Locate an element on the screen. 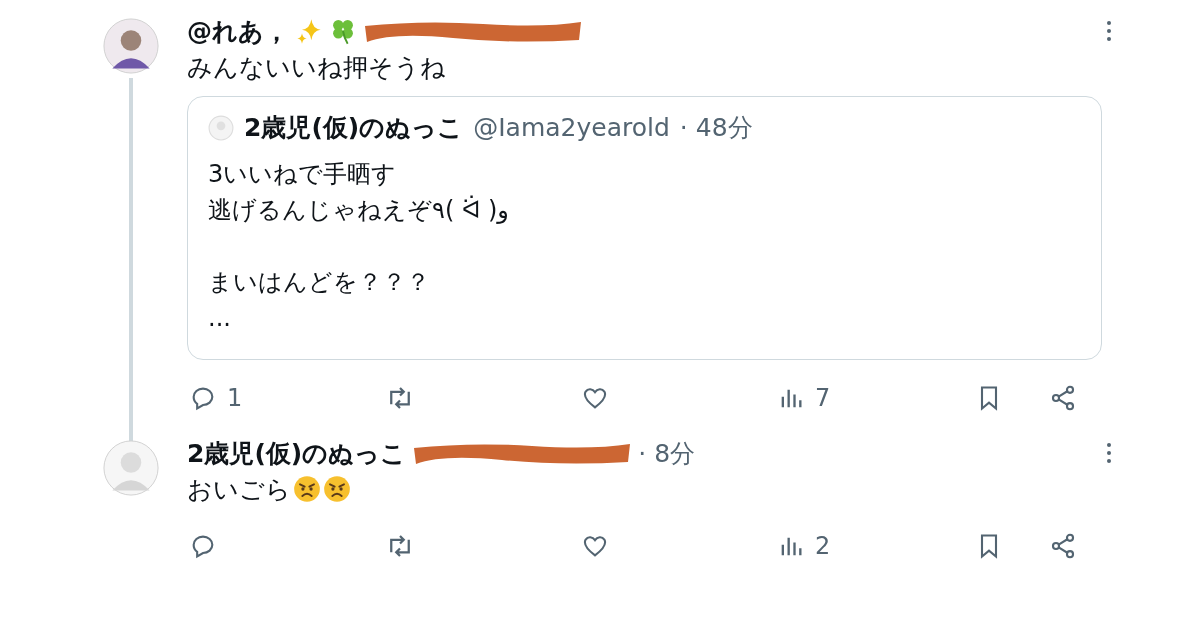  user-name: @れあ， is located at coordinates (238, 31).